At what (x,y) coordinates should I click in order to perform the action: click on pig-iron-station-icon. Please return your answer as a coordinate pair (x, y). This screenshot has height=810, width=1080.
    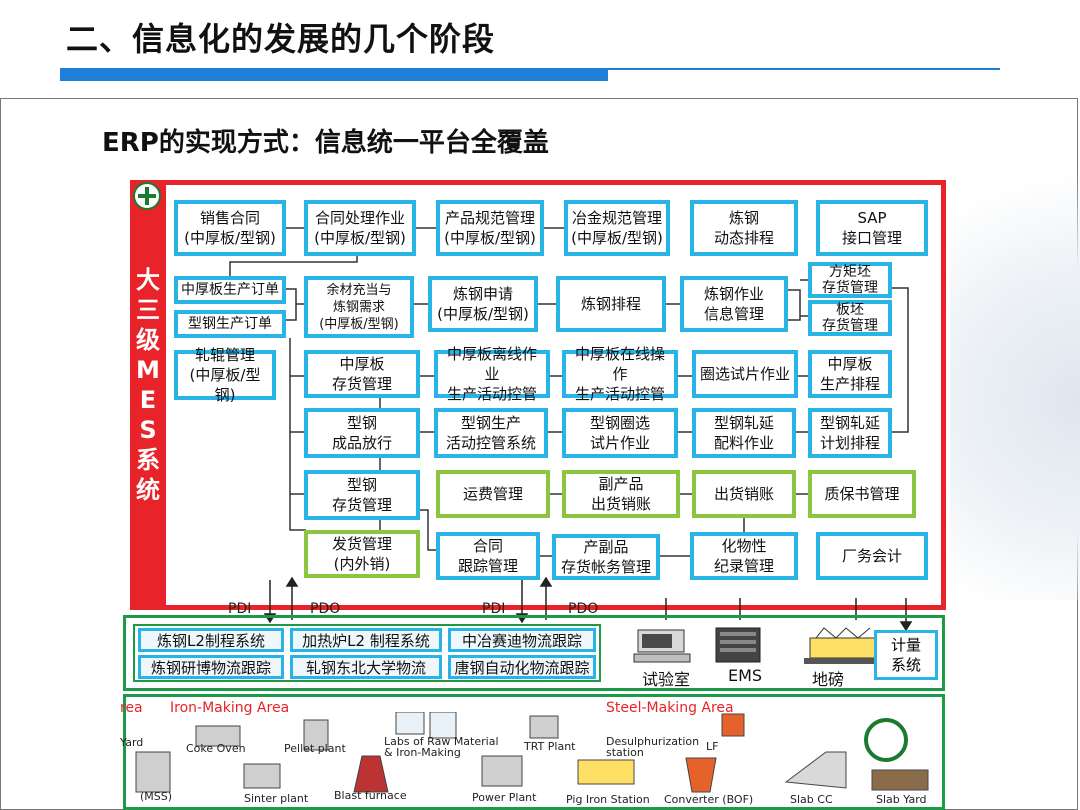
    Looking at the image, I should click on (606, 772).